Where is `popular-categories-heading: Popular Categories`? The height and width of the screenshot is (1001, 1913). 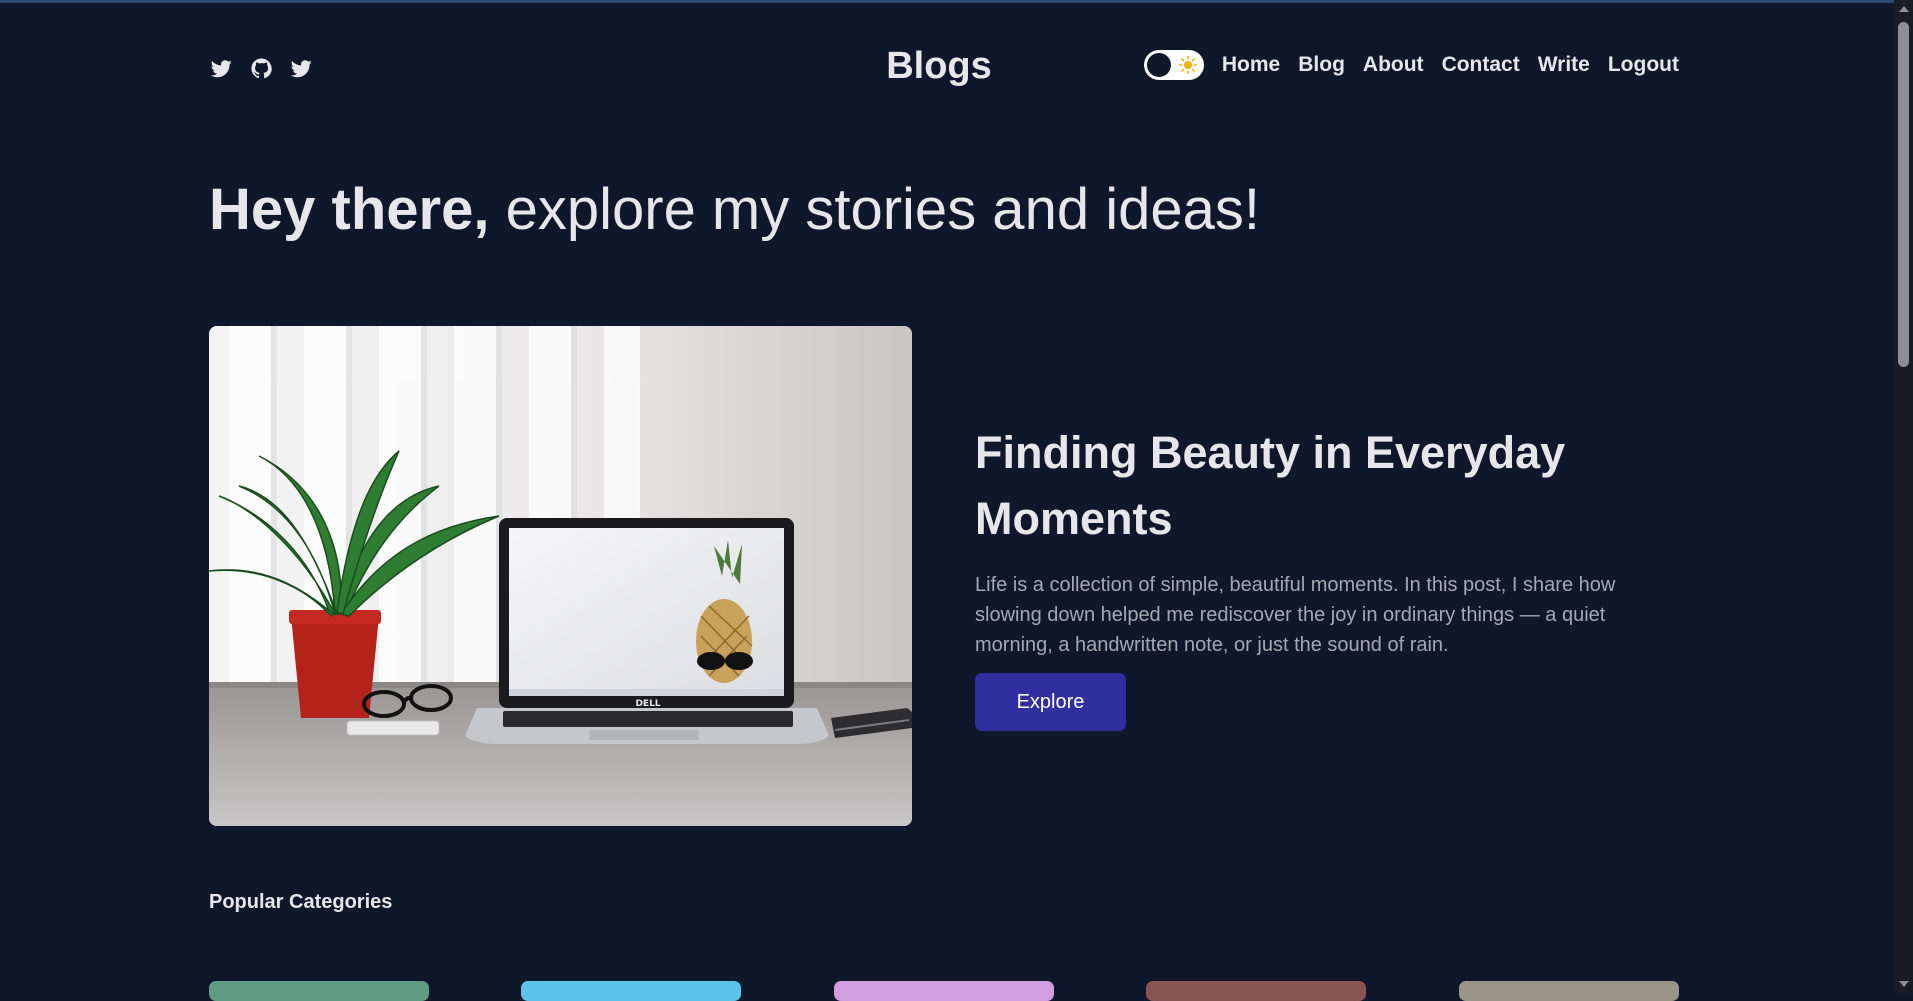
popular-categories-heading: Popular Categories is located at coordinates (301, 902).